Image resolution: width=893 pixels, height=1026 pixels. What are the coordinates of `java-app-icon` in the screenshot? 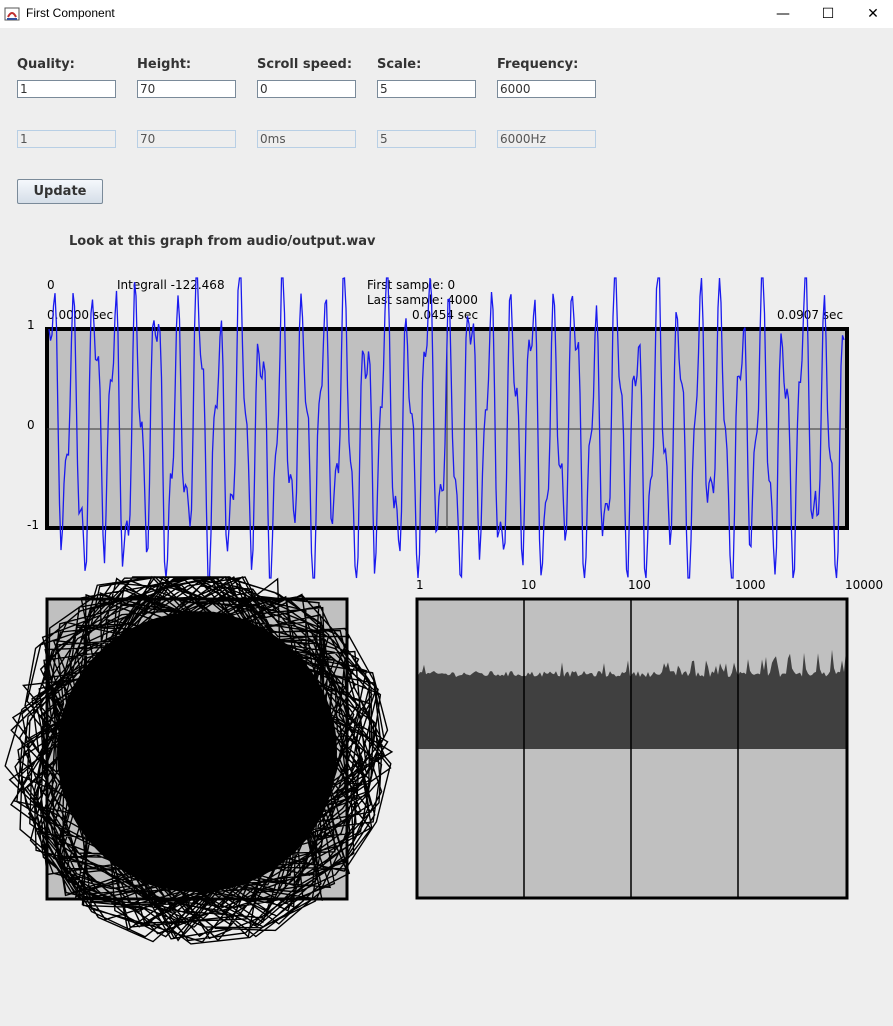 It's located at (12, 14).